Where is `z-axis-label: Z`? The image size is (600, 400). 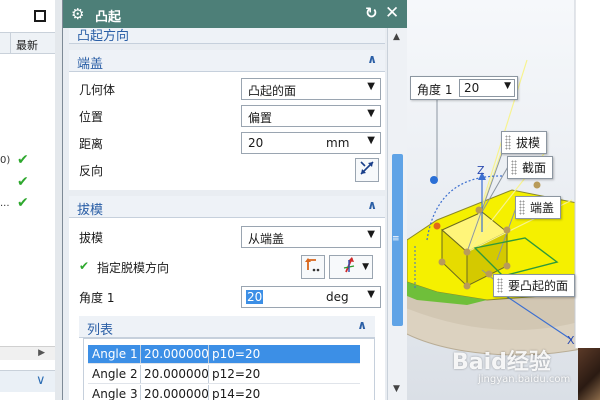 z-axis-label: Z is located at coordinates (481, 170).